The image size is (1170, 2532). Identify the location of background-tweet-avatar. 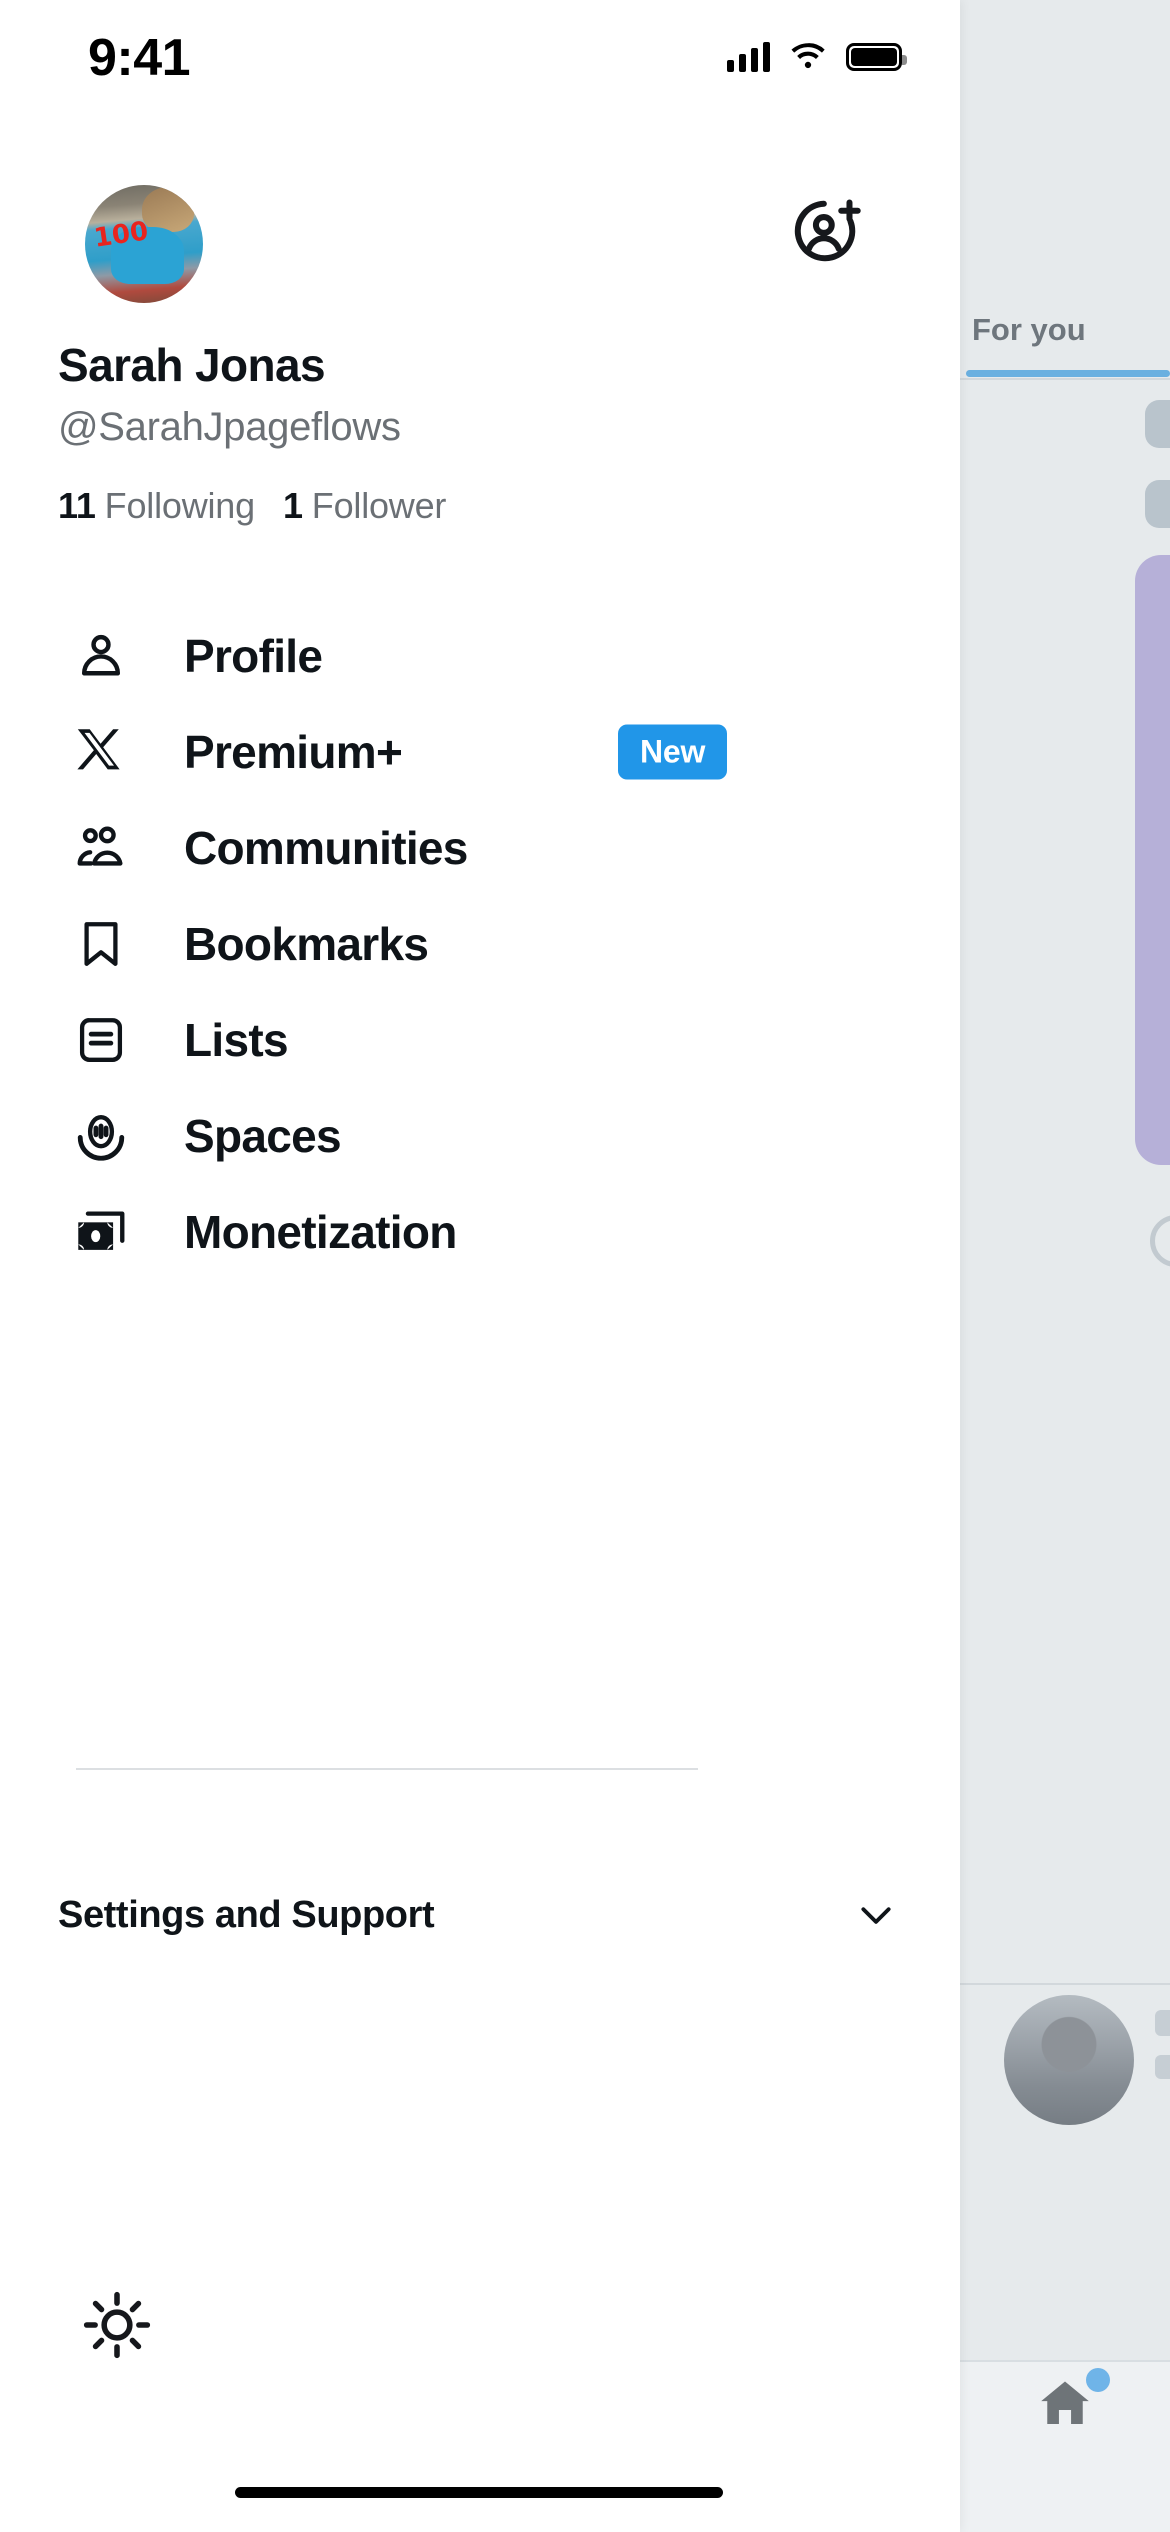
(1069, 2060).